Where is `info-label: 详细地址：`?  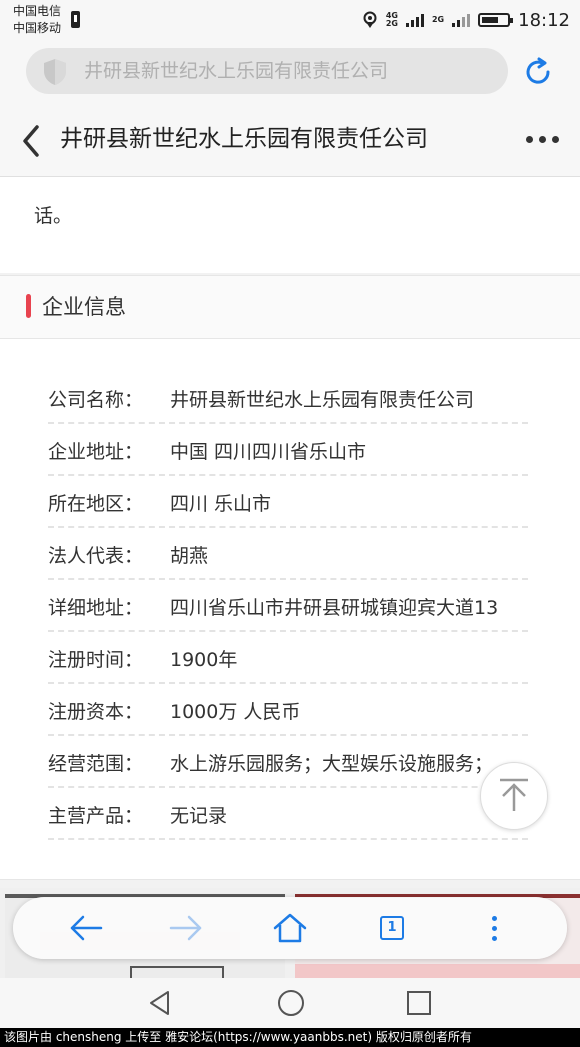
info-label: 详细地址： is located at coordinates (96, 607).